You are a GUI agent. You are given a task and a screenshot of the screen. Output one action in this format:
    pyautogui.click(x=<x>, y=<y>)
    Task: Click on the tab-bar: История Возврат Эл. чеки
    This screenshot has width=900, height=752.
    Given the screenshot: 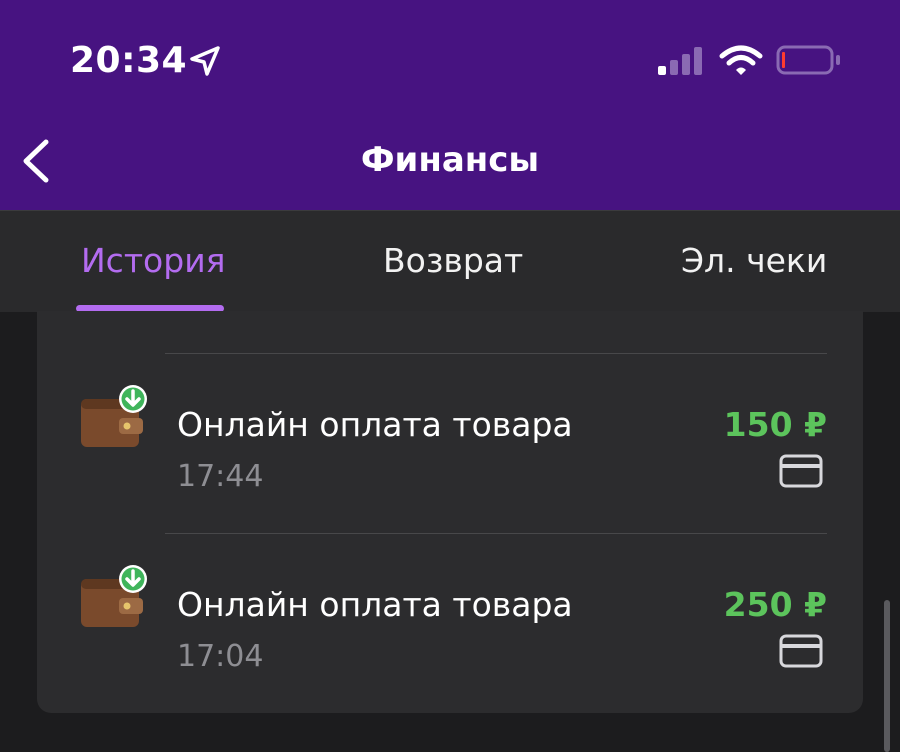 What is the action you would take?
    pyautogui.click(x=450, y=261)
    